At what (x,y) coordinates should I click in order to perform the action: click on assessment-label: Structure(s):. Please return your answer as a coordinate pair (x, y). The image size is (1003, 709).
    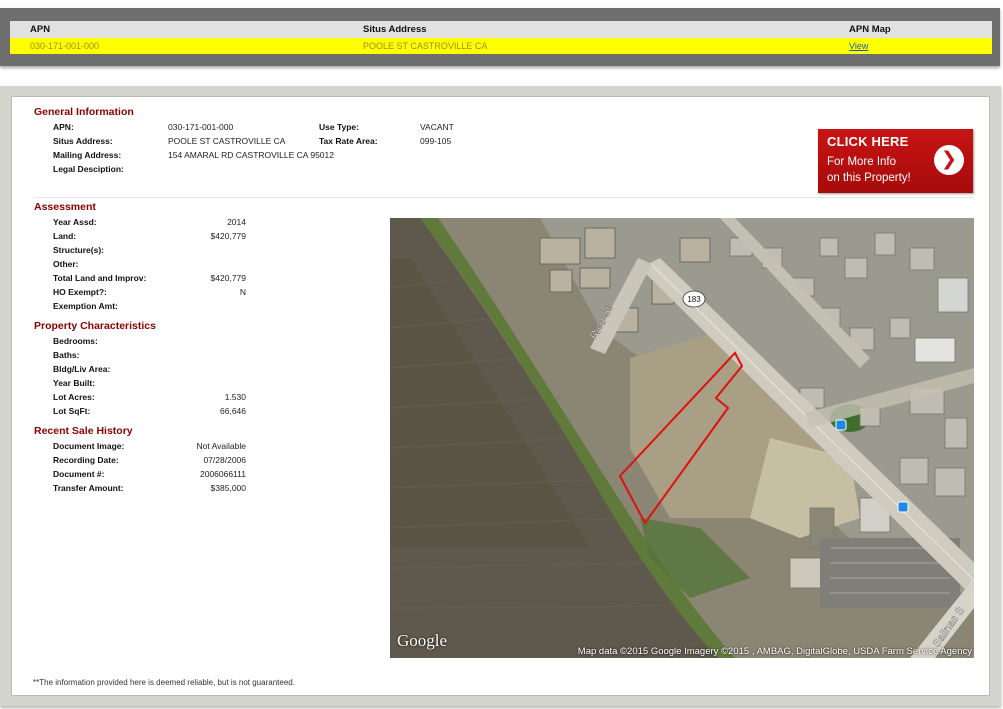
    Looking at the image, I should click on (79, 250).